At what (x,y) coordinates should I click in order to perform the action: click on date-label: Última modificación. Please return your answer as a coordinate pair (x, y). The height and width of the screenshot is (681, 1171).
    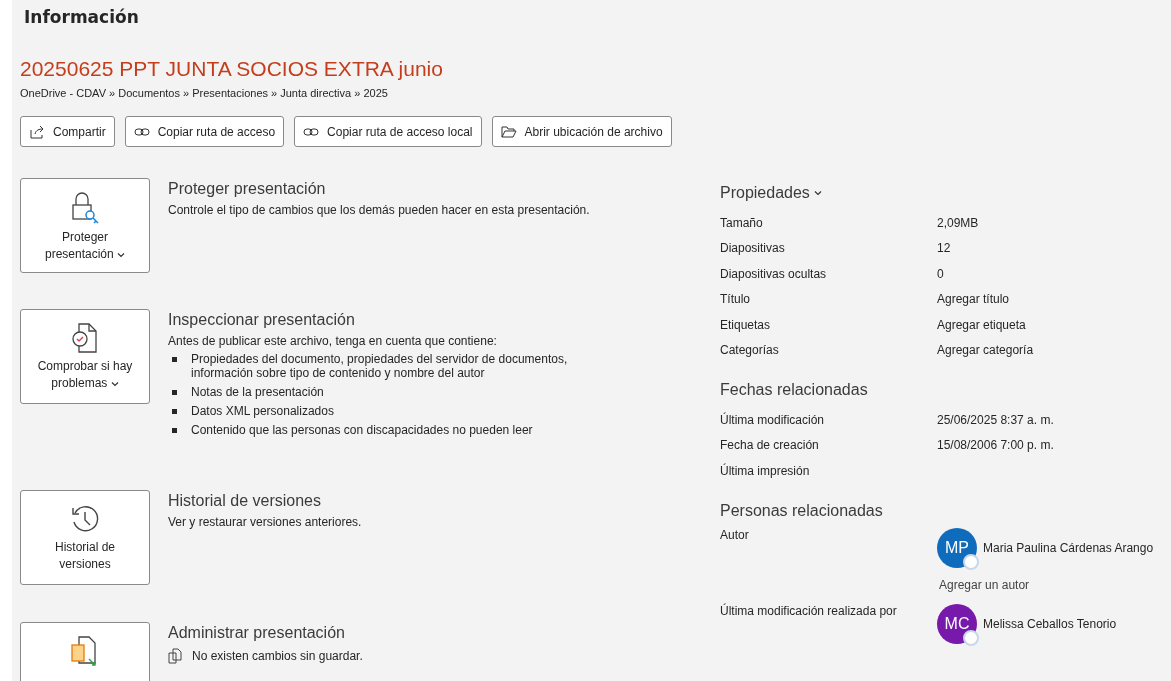
    Looking at the image, I should click on (773, 419).